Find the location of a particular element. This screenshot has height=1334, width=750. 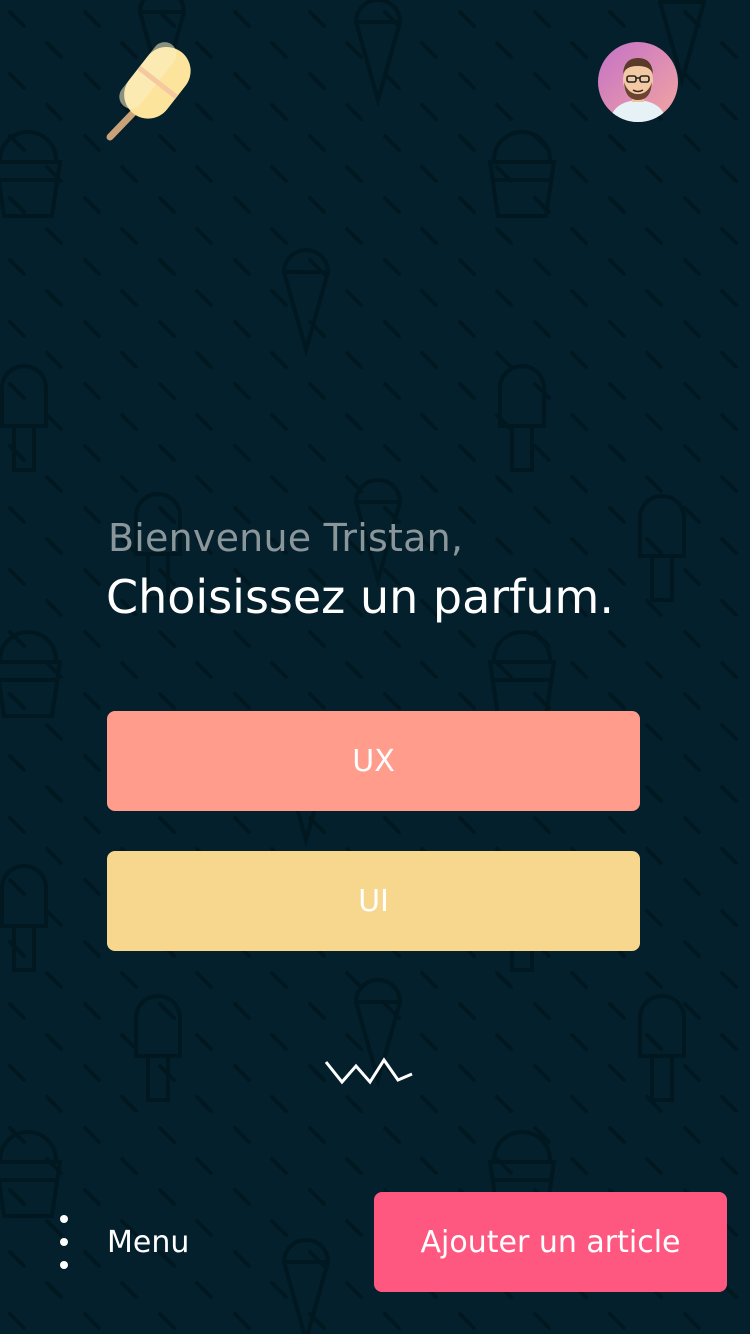

popsicle-icon is located at coordinates (152, 90).